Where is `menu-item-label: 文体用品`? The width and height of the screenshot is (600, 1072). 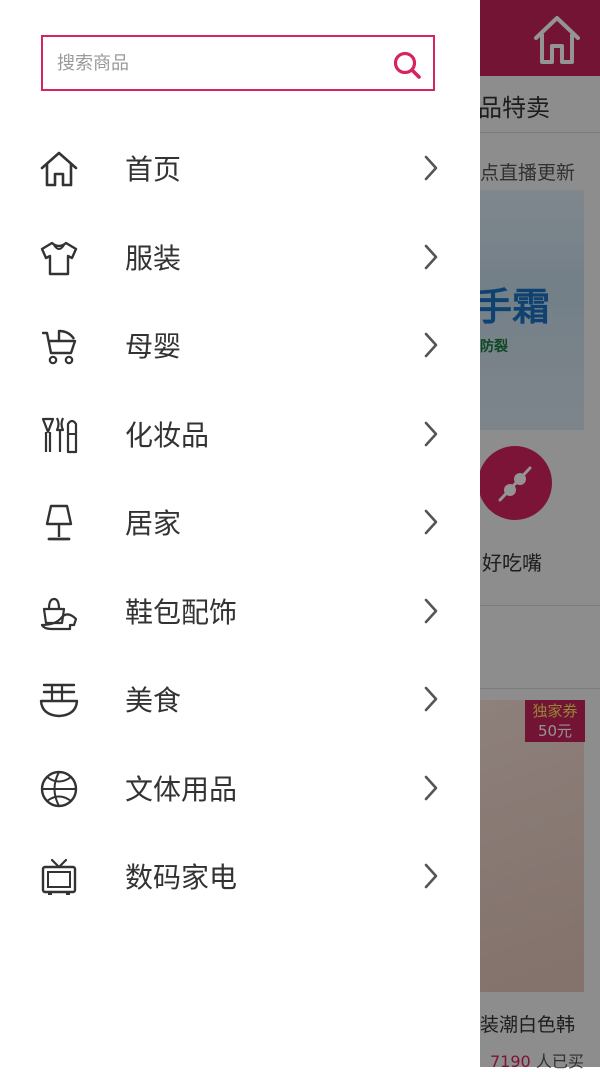
menu-item-label: 文体用品 is located at coordinates (181, 789).